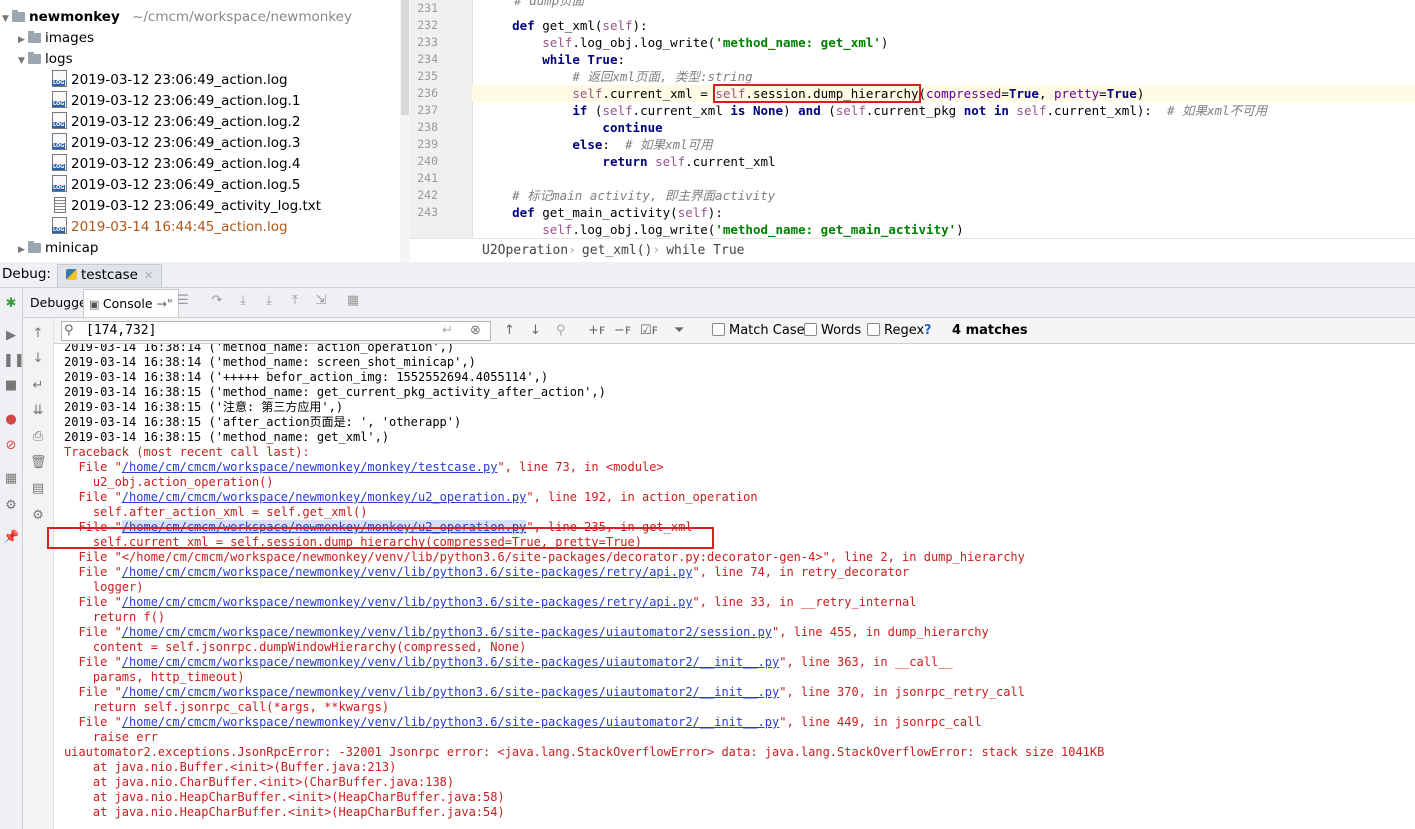  I want to click on settings-icon: ⚙, so click(11, 506).